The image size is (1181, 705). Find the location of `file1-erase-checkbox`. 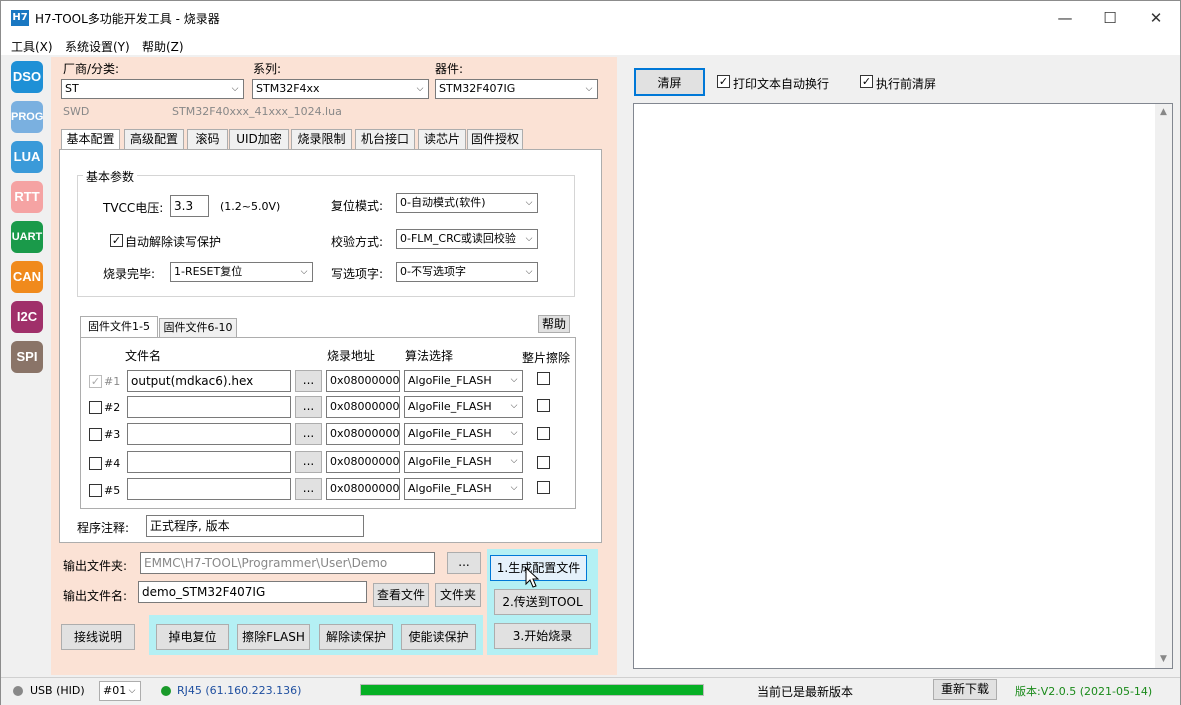

file1-erase-checkbox is located at coordinates (543, 378).